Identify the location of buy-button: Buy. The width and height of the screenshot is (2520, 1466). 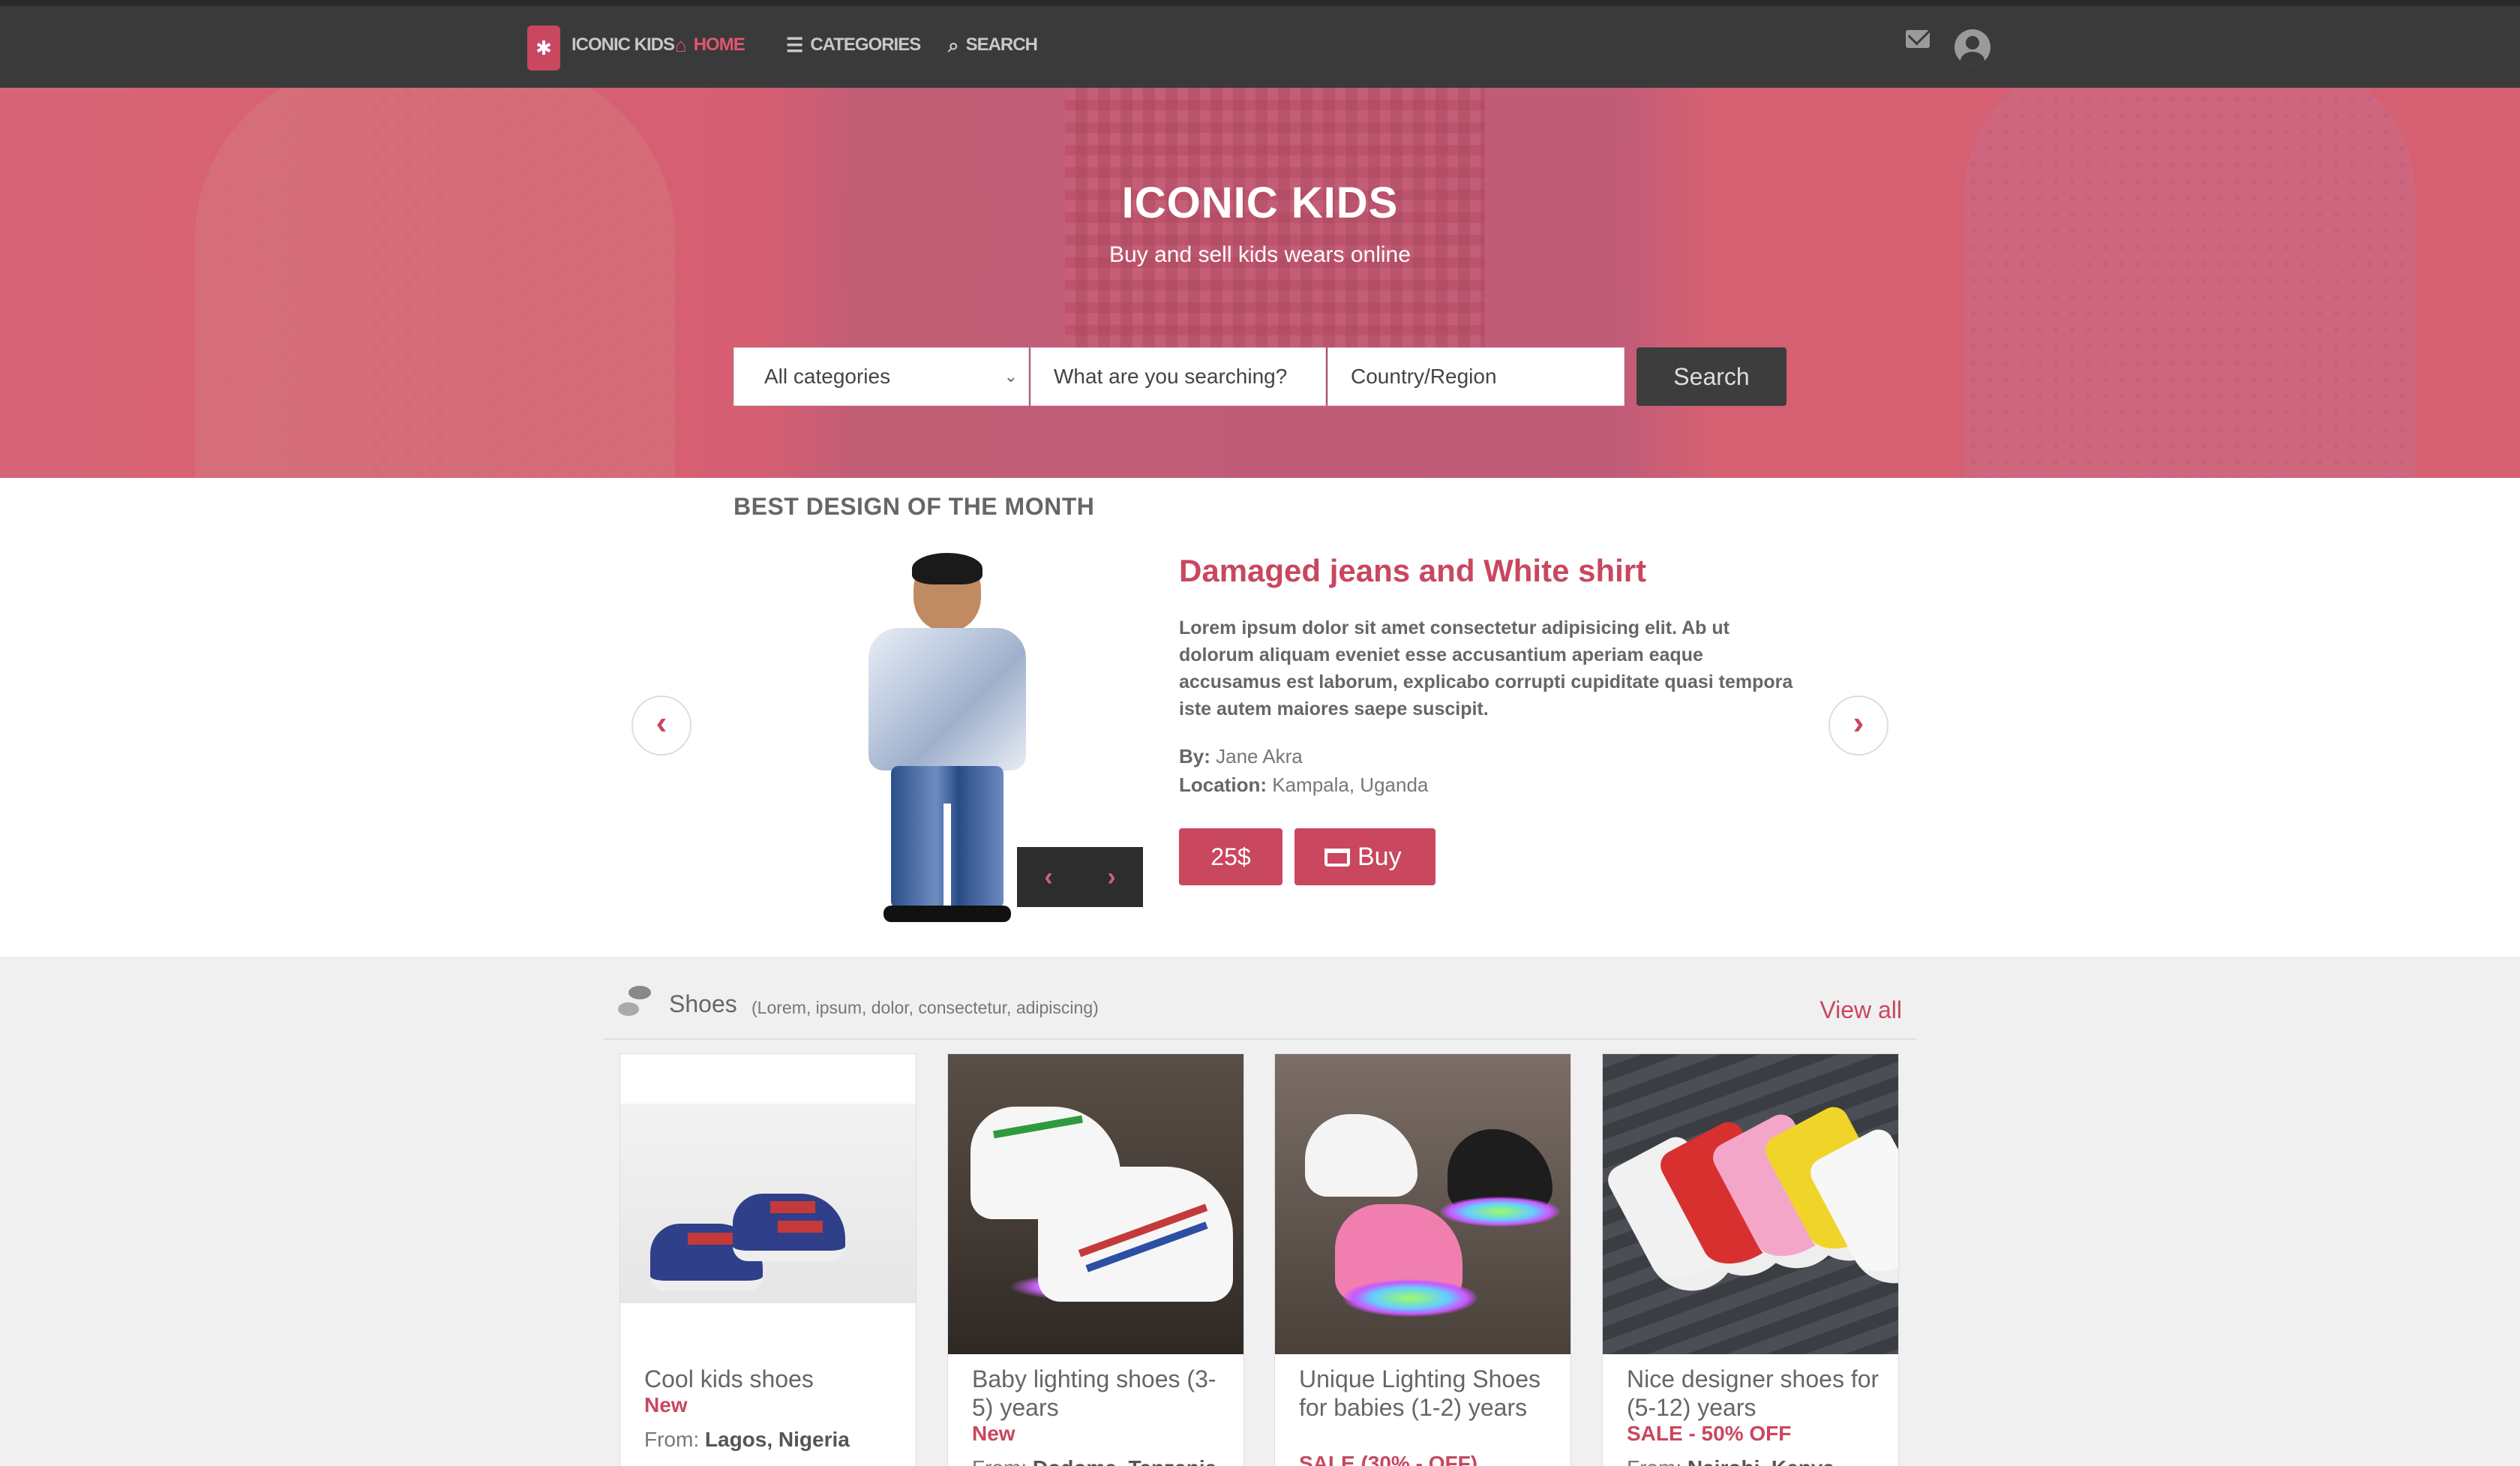
(1365, 856).